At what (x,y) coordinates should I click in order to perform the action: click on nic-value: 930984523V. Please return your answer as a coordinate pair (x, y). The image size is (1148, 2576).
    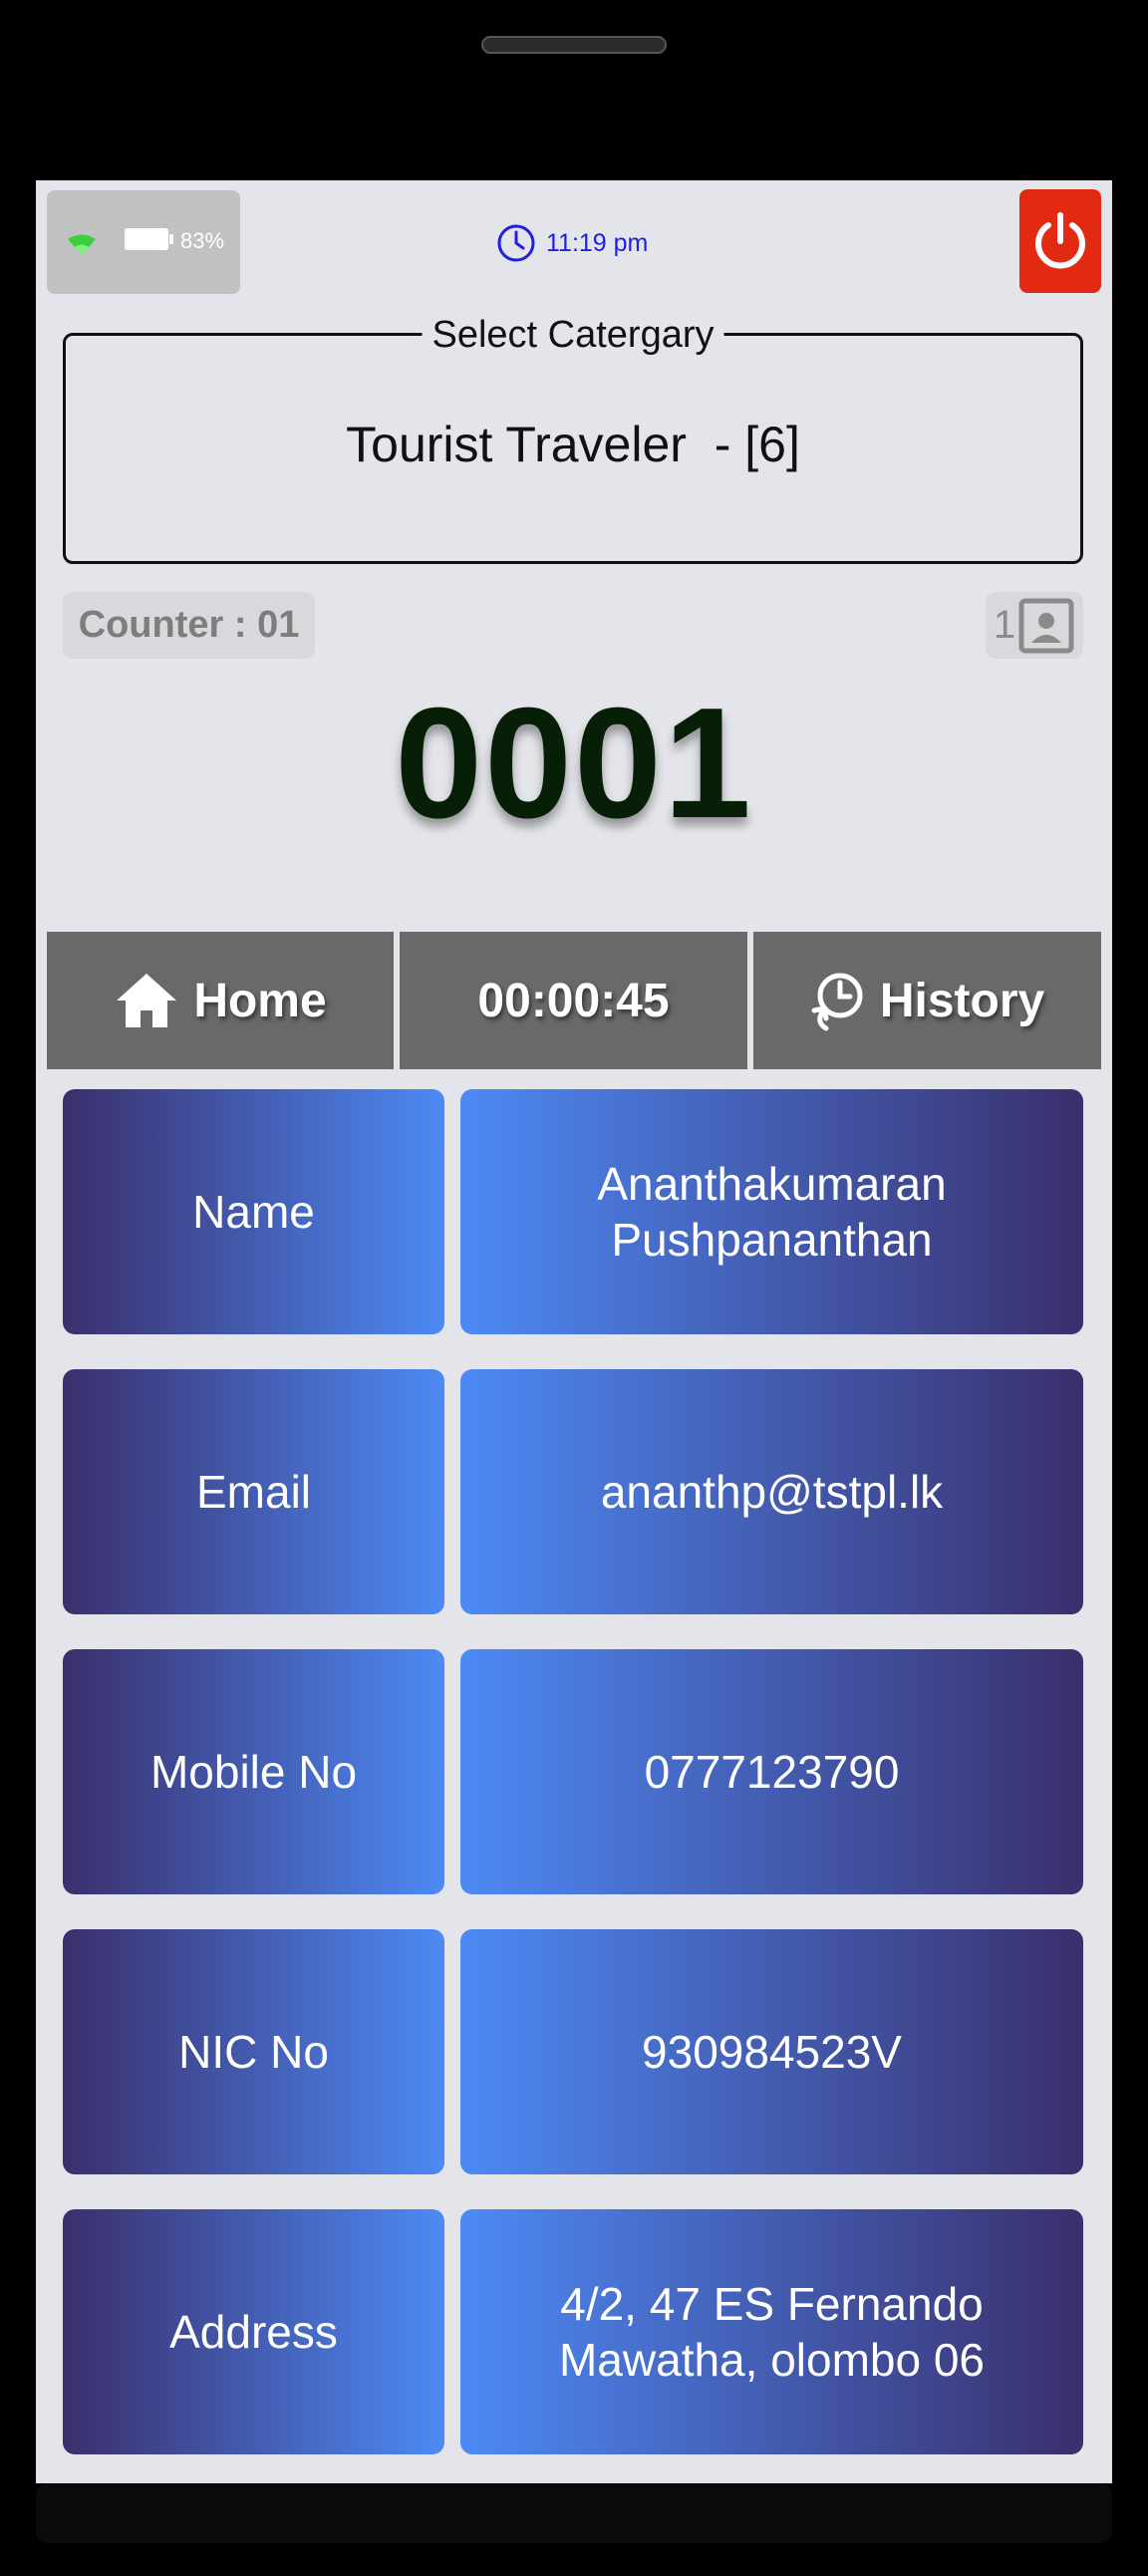
    Looking at the image, I should click on (771, 2051).